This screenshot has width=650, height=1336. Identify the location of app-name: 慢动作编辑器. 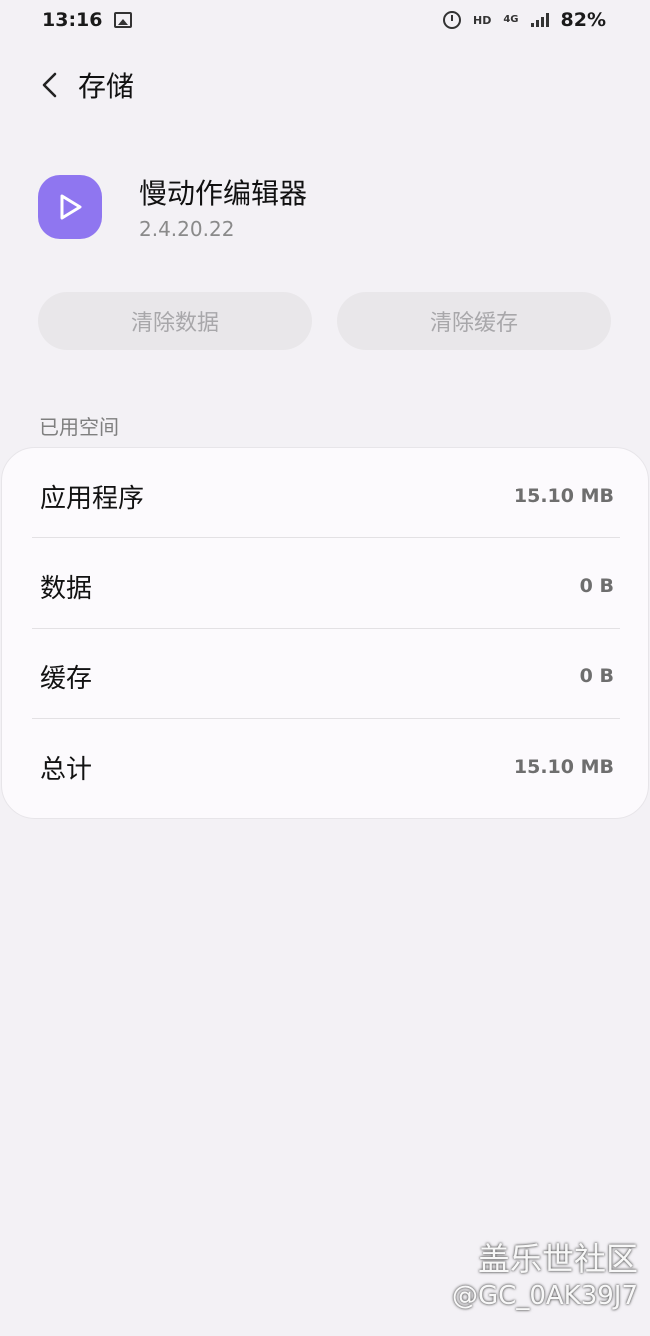
(223, 193).